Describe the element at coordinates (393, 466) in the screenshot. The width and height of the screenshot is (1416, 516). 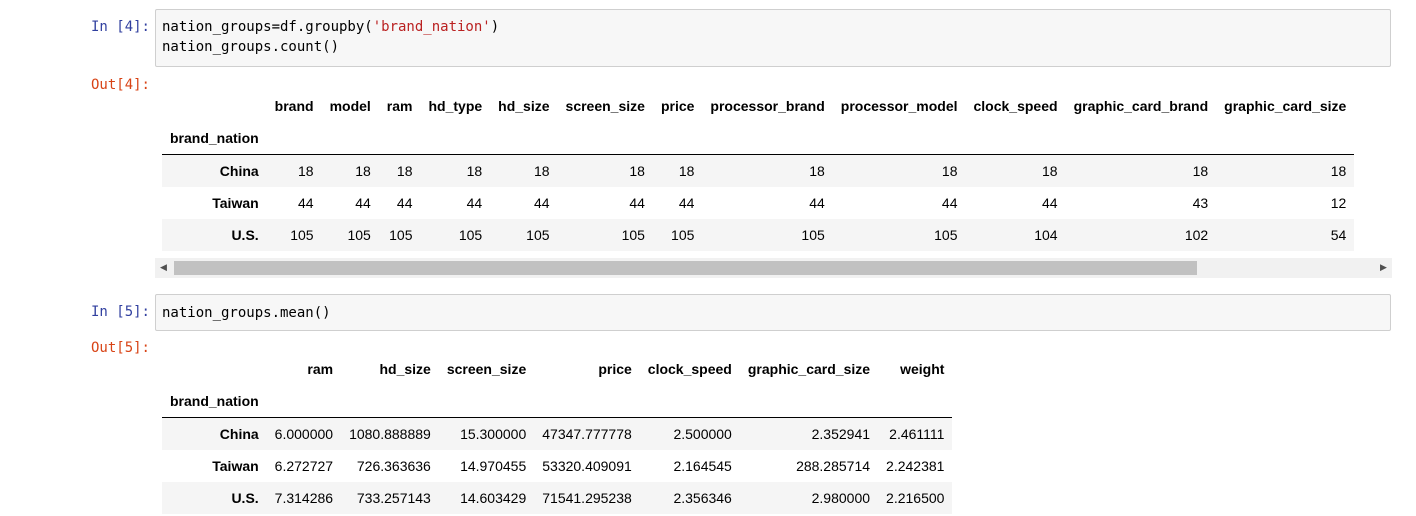
I see `table-cell: 726.363636` at that location.